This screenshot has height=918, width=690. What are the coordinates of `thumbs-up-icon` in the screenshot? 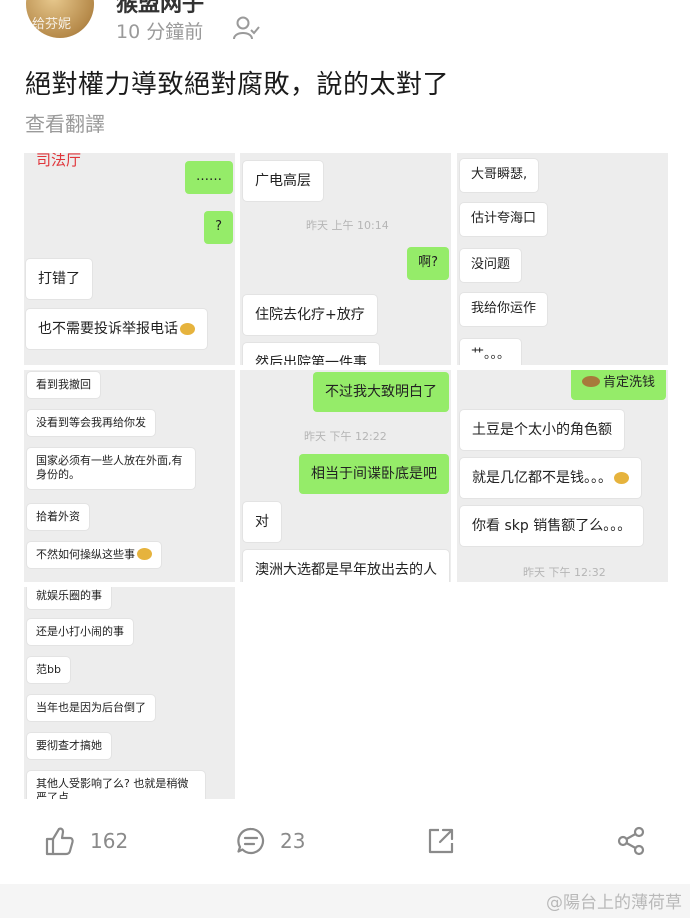 It's located at (59, 841).